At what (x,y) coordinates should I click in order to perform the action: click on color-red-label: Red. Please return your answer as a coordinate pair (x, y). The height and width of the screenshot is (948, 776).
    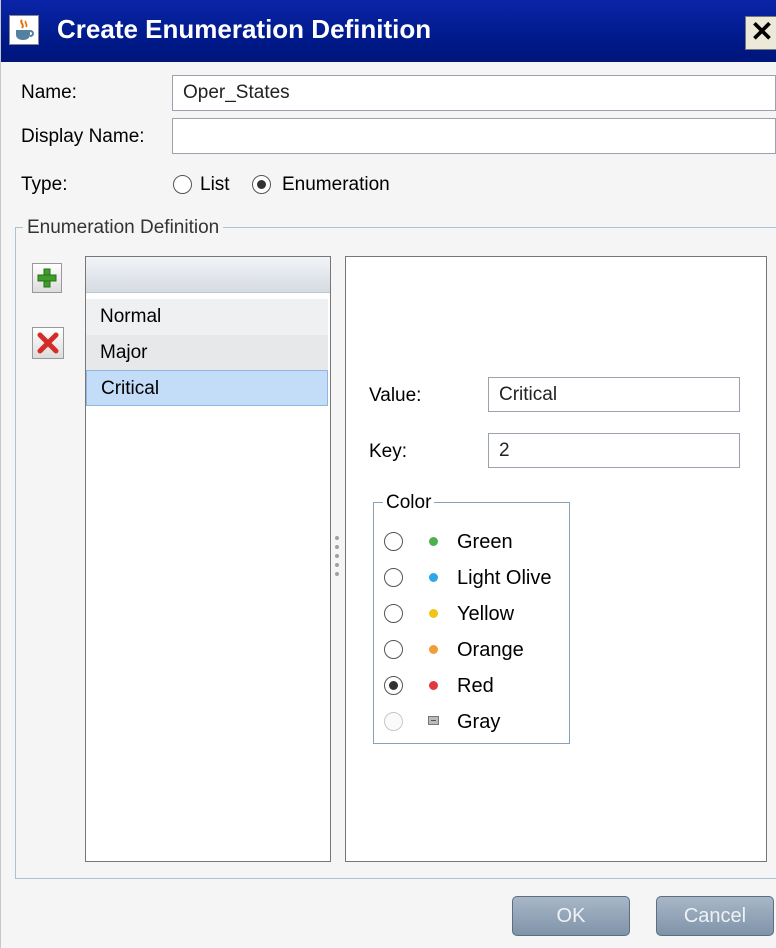
    Looking at the image, I should click on (475, 686).